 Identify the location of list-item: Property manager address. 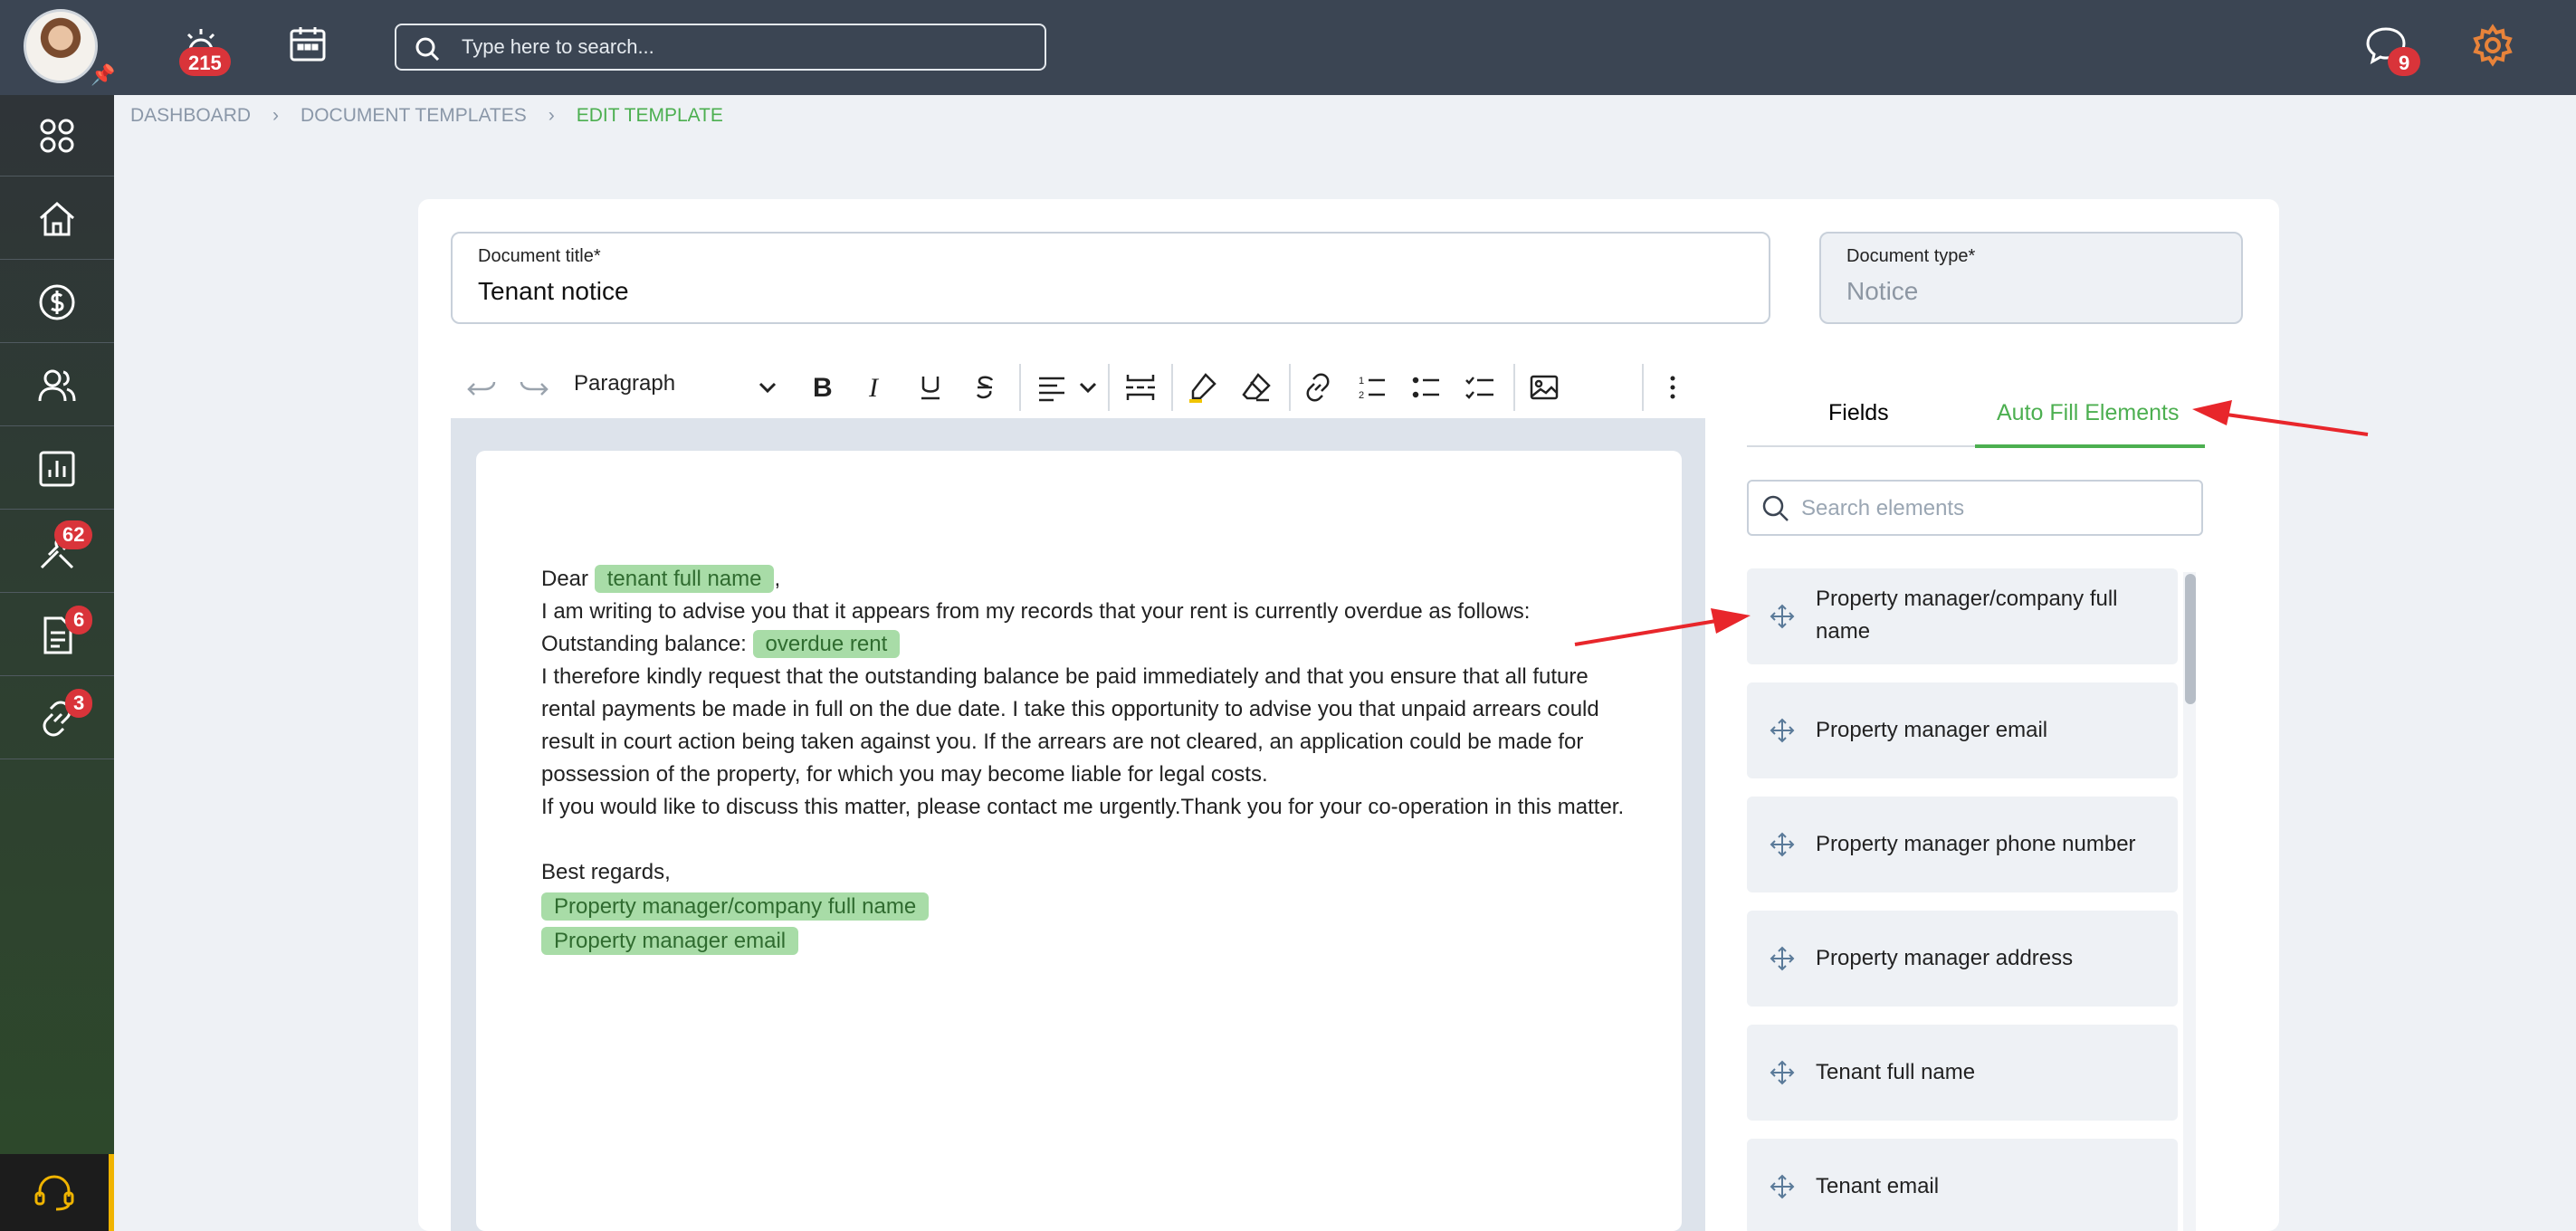
(1963, 959).